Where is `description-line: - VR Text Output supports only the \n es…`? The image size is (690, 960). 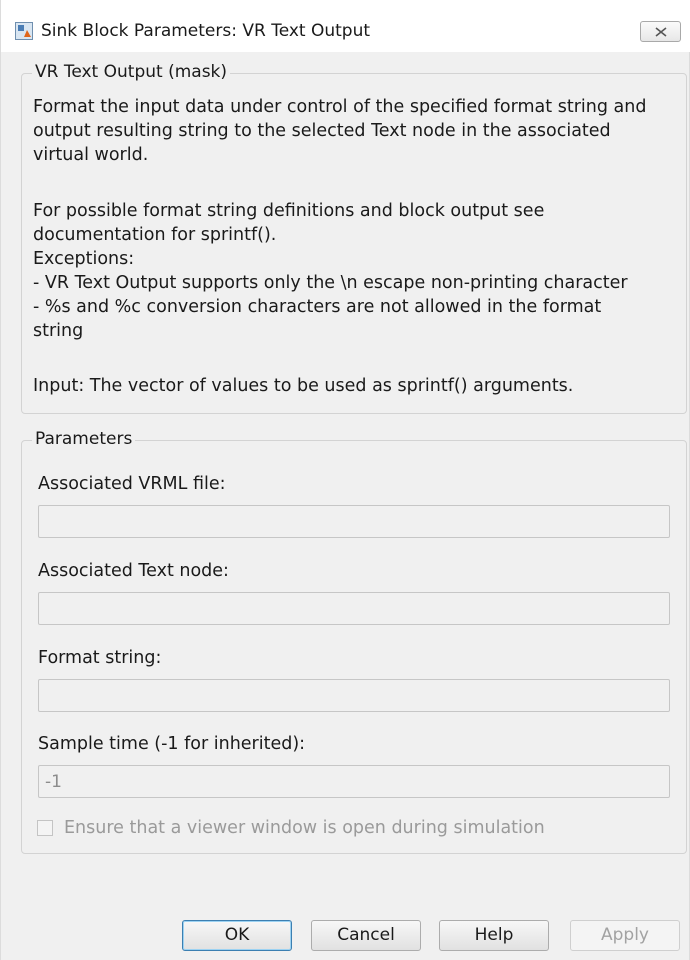
description-line: - VR Text Output supports only the \n es… is located at coordinates (330, 283).